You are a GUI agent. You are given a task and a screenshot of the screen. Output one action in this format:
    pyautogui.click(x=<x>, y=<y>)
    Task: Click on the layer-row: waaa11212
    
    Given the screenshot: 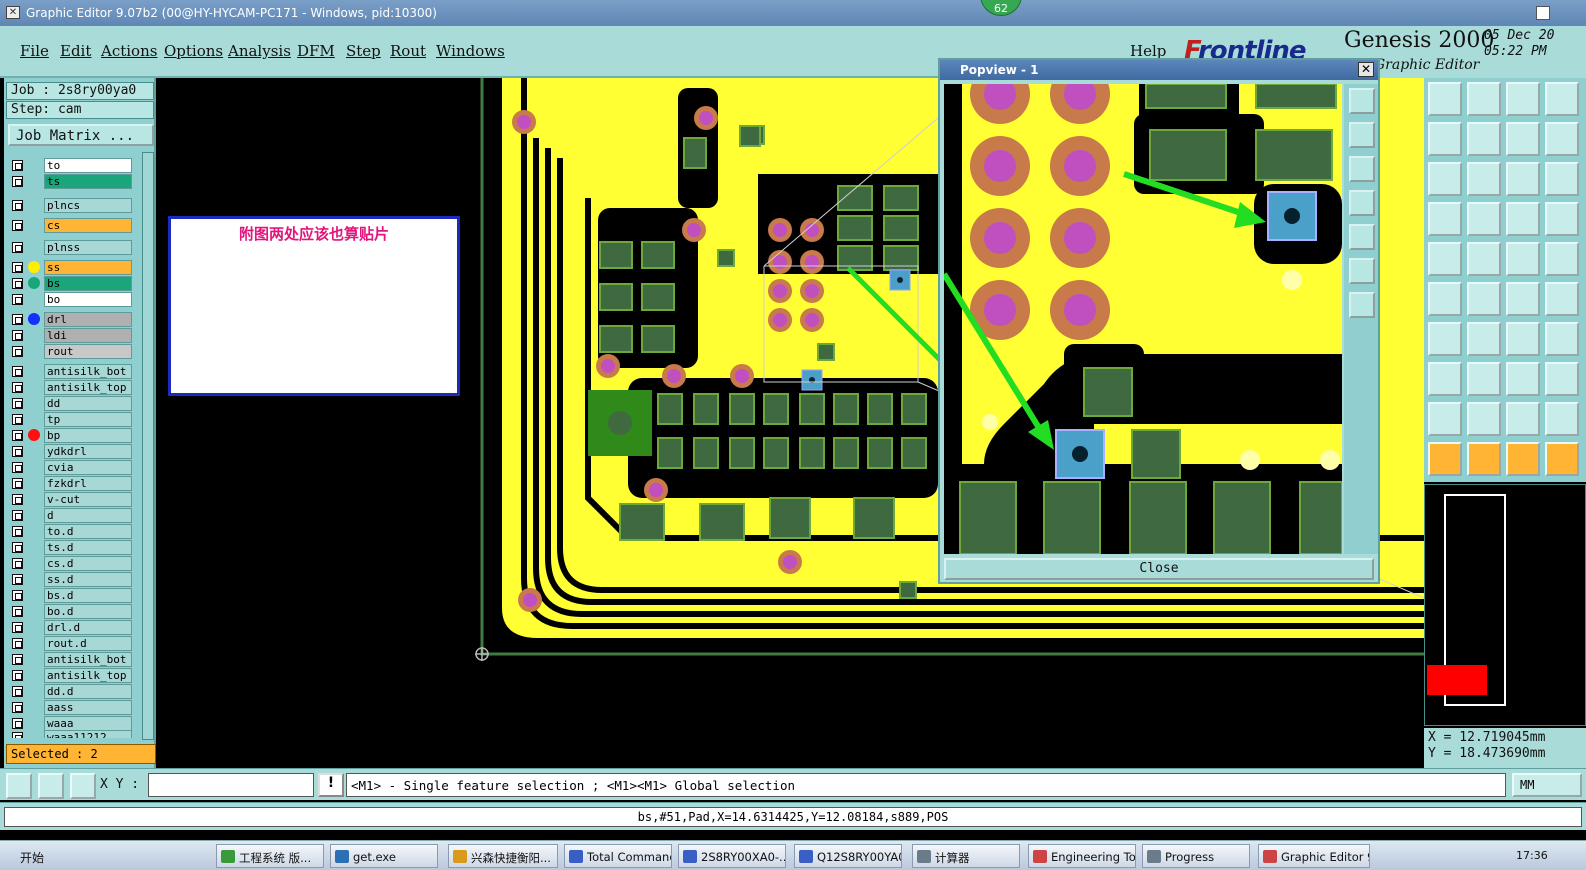 What is the action you would take?
    pyautogui.click(x=70, y=734)
    